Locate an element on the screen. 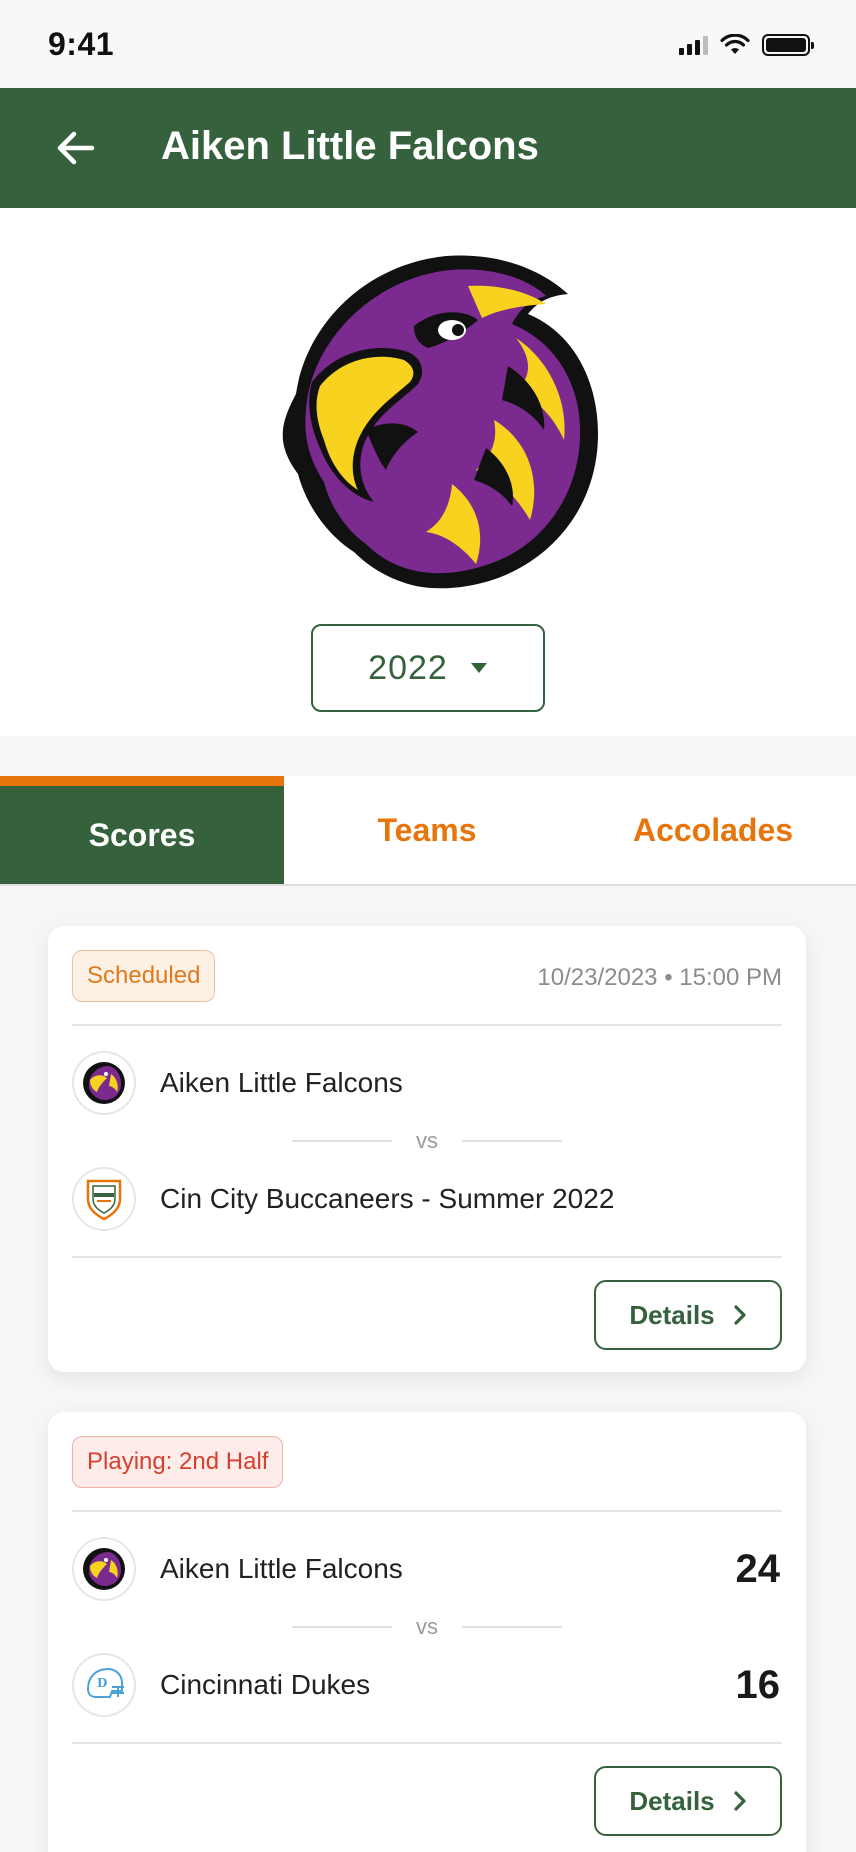 The height and width of the screenshot is (1852, 856). home-team-row: Aiken Little Falcons 24 is located at coordinates (427, 1569).